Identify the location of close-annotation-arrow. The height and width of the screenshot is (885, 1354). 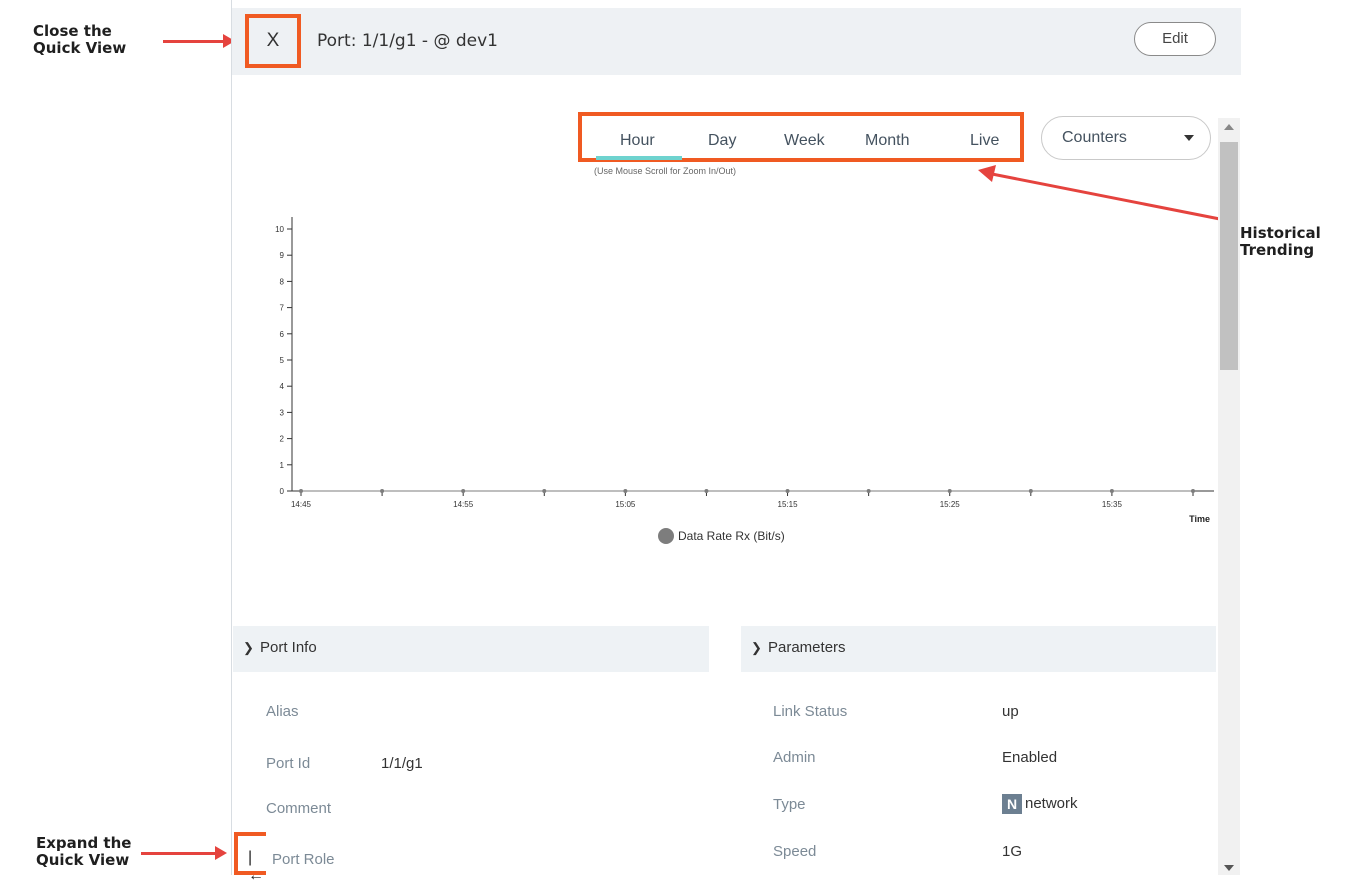
(199, 41).